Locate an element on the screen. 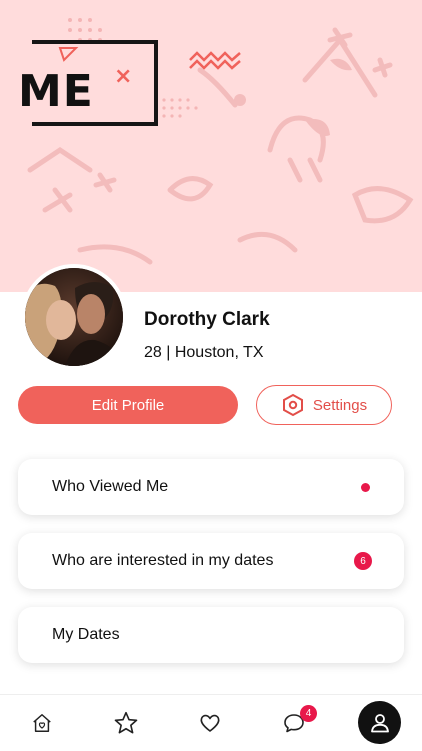 The image size is (422, 751). menu-item-my-dates: My Dates is located at coordinates (211, 635).